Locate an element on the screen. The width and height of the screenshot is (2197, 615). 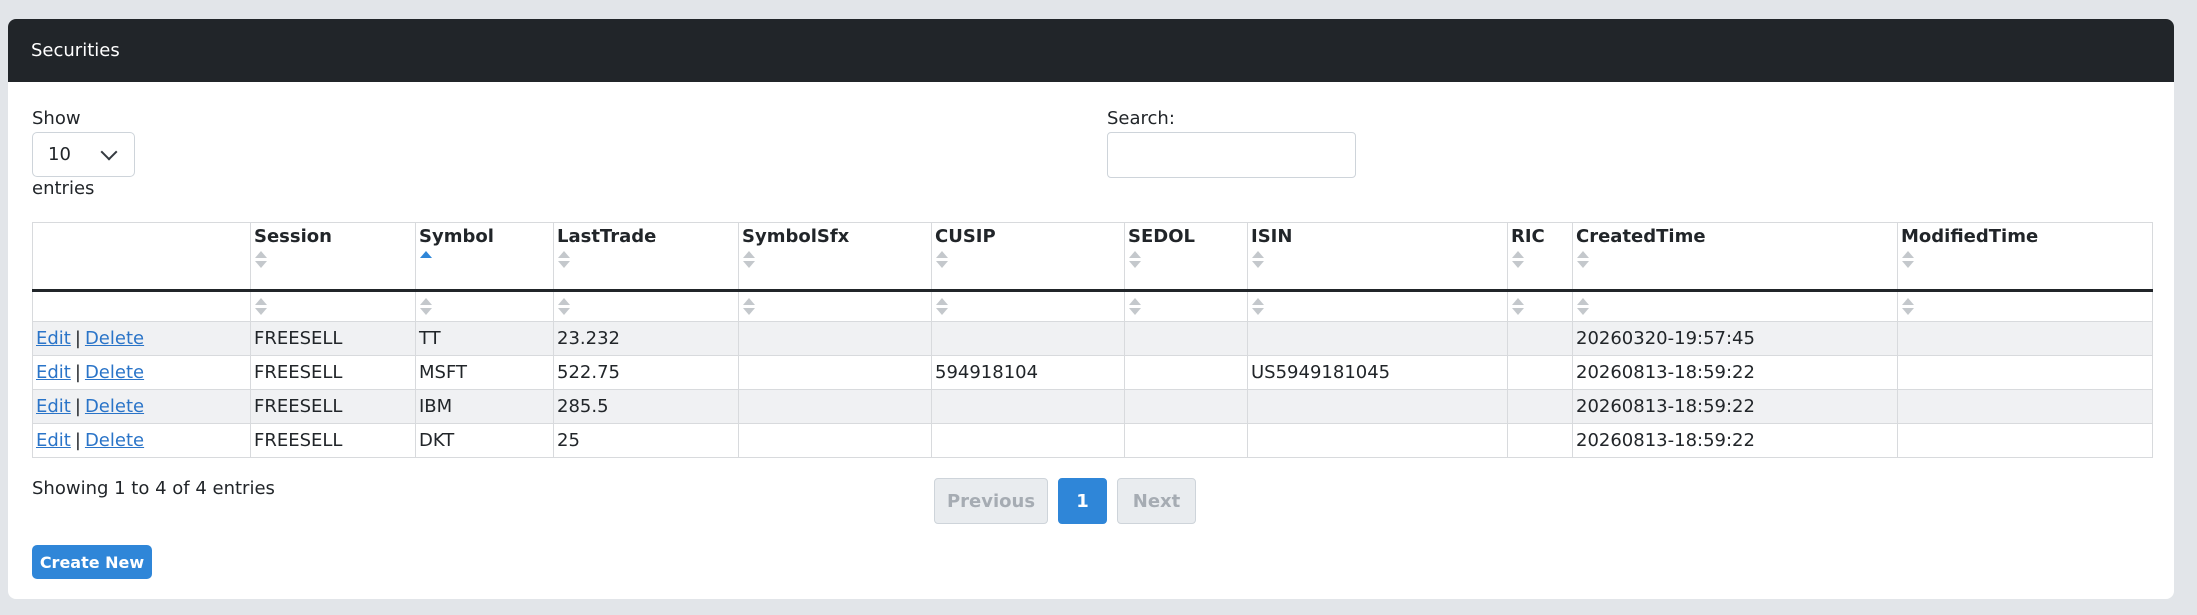
sort-ascending-icon is located at coordinates (426, 260).